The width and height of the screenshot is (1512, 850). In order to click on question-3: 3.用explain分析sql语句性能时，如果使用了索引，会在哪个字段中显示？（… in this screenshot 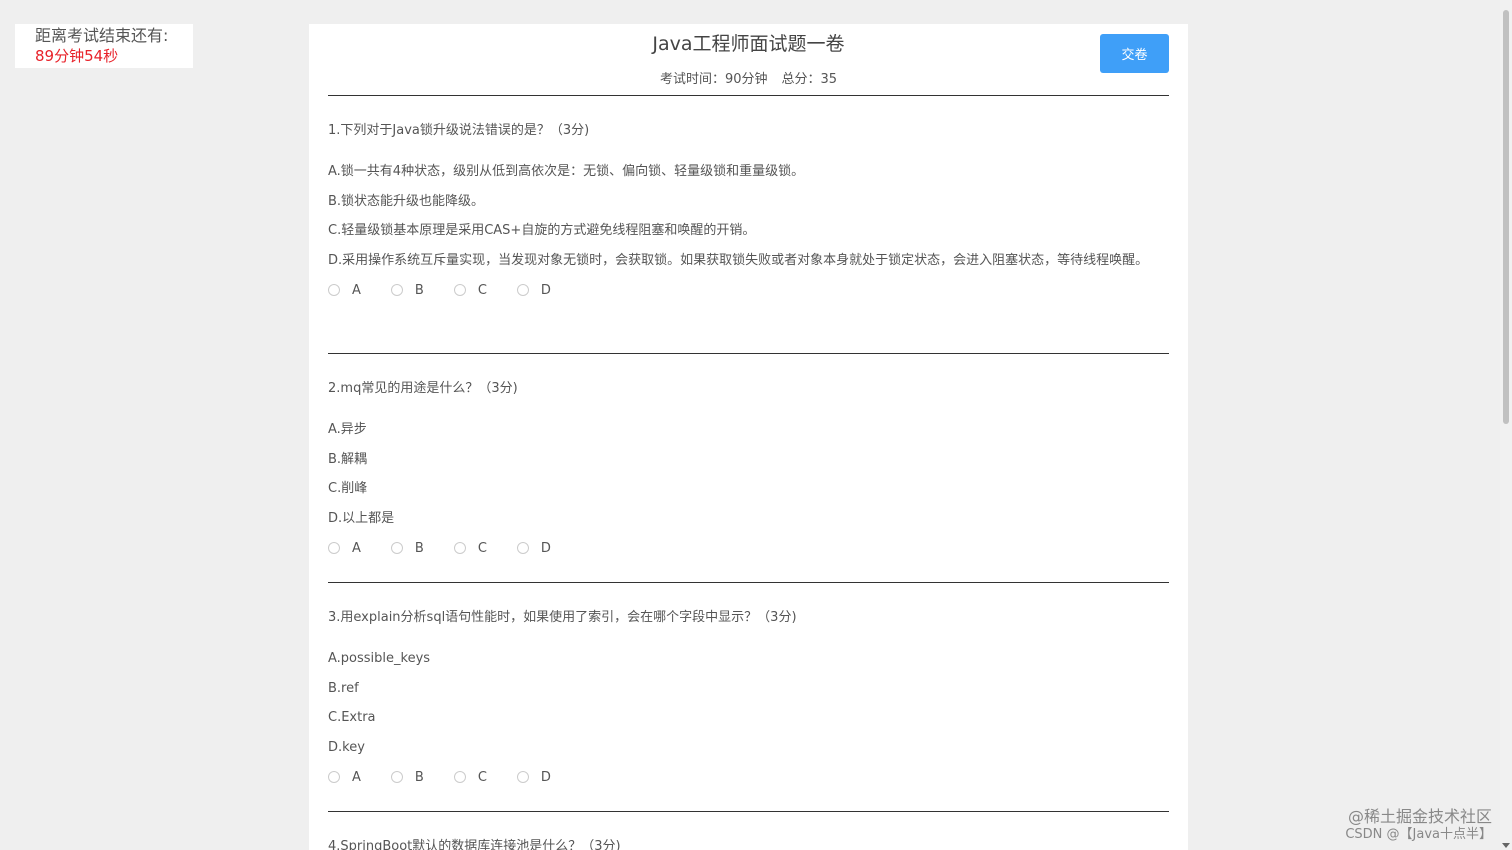, I will do `click(748, 697)`.